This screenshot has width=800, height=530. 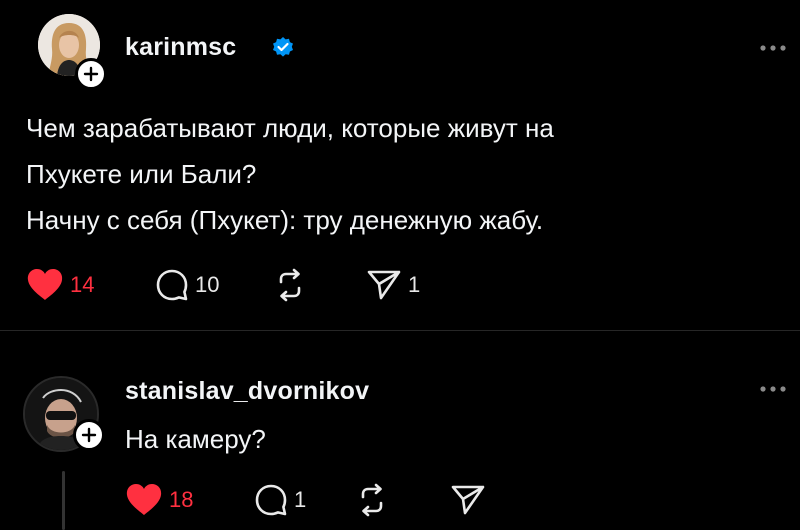 I want to click on share-button: 1, so click(x=393, y=285).